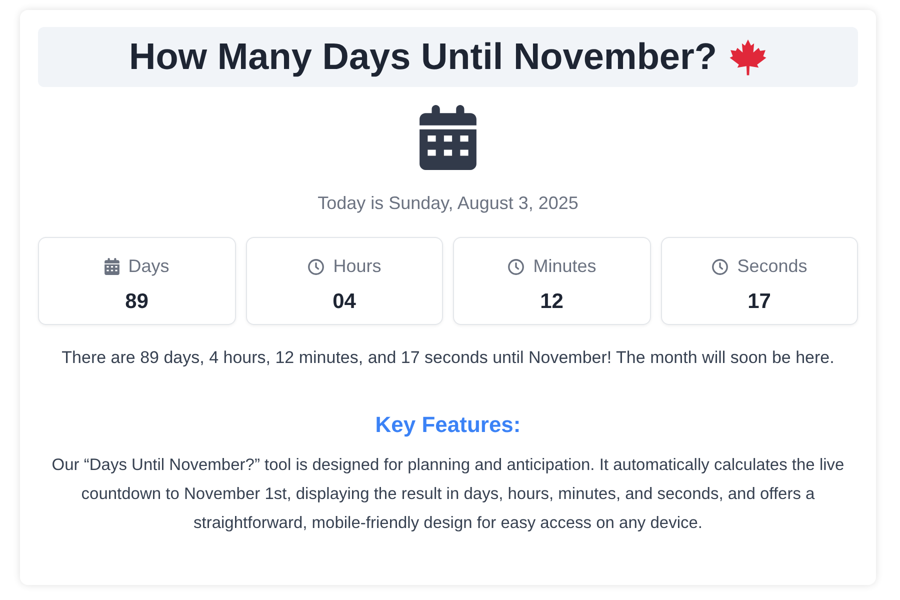  I want to click on features-text: Our “Days Until November?” tool is designed for planning and anticipation. It automatically calculates the live countdown to November 1st, displaying the result in days, hours, minutes, and seconds, and offers a straightforward, mobile-friendly design for easy access on any device., so click(448, 494).